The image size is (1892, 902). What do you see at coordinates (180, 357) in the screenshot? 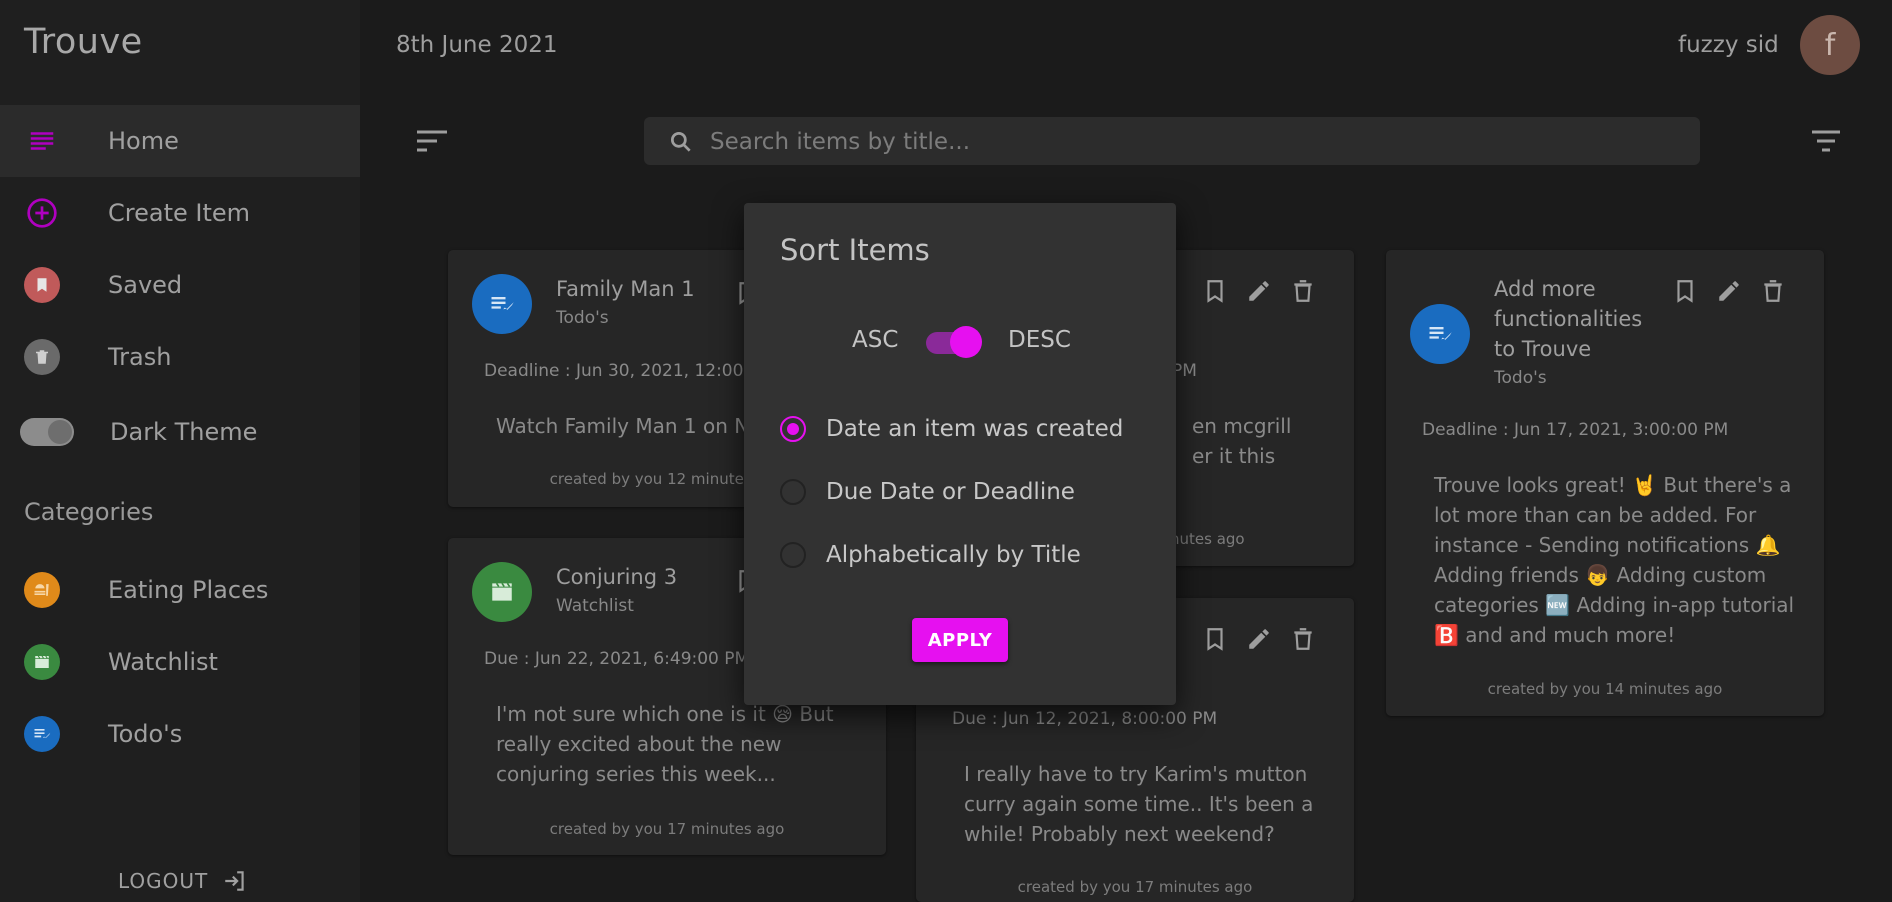
I see `sidebar-item-trash: Trash` at bounding box center [180, 357].